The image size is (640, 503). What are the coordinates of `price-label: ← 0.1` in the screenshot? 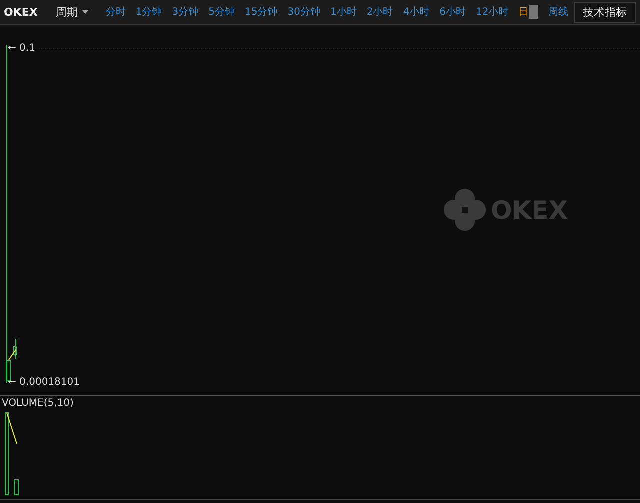 It's located at (22, 48).